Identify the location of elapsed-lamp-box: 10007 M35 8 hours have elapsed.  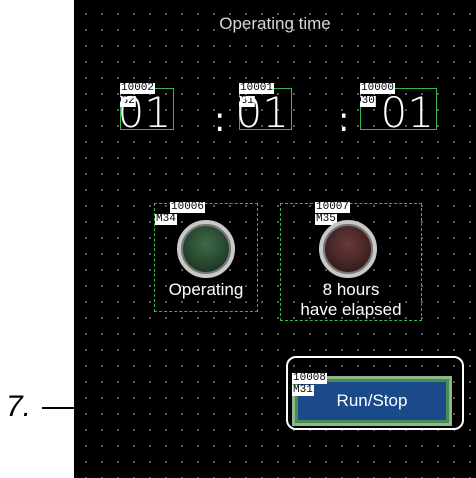
(351, 261).